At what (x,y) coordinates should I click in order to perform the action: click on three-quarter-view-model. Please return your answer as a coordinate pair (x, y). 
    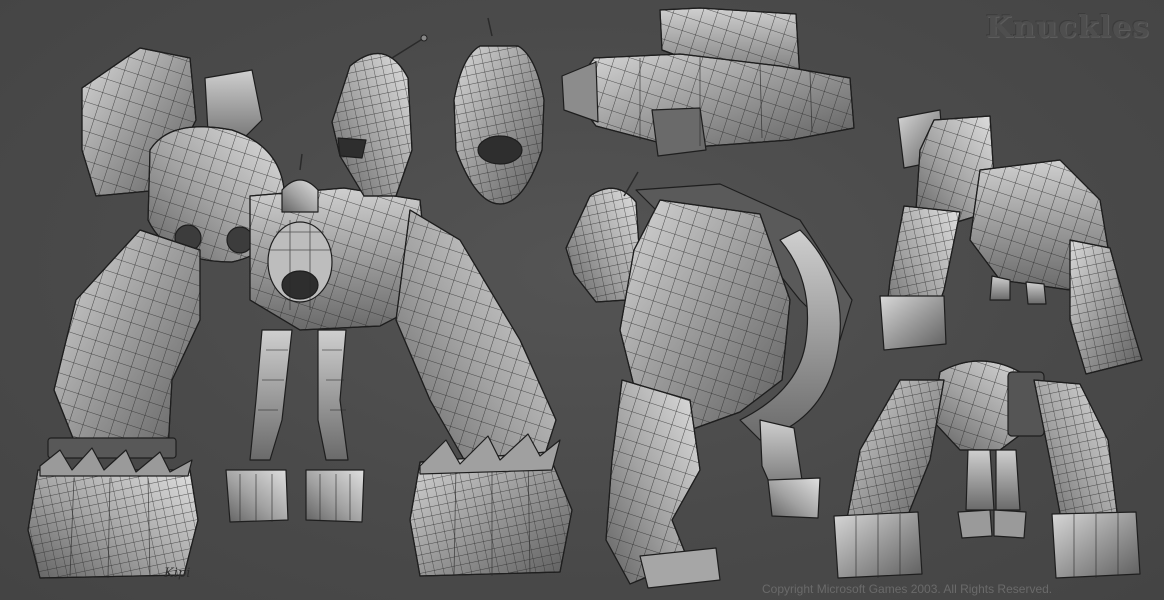
    Looking at the image, I should click on (1011, 242).